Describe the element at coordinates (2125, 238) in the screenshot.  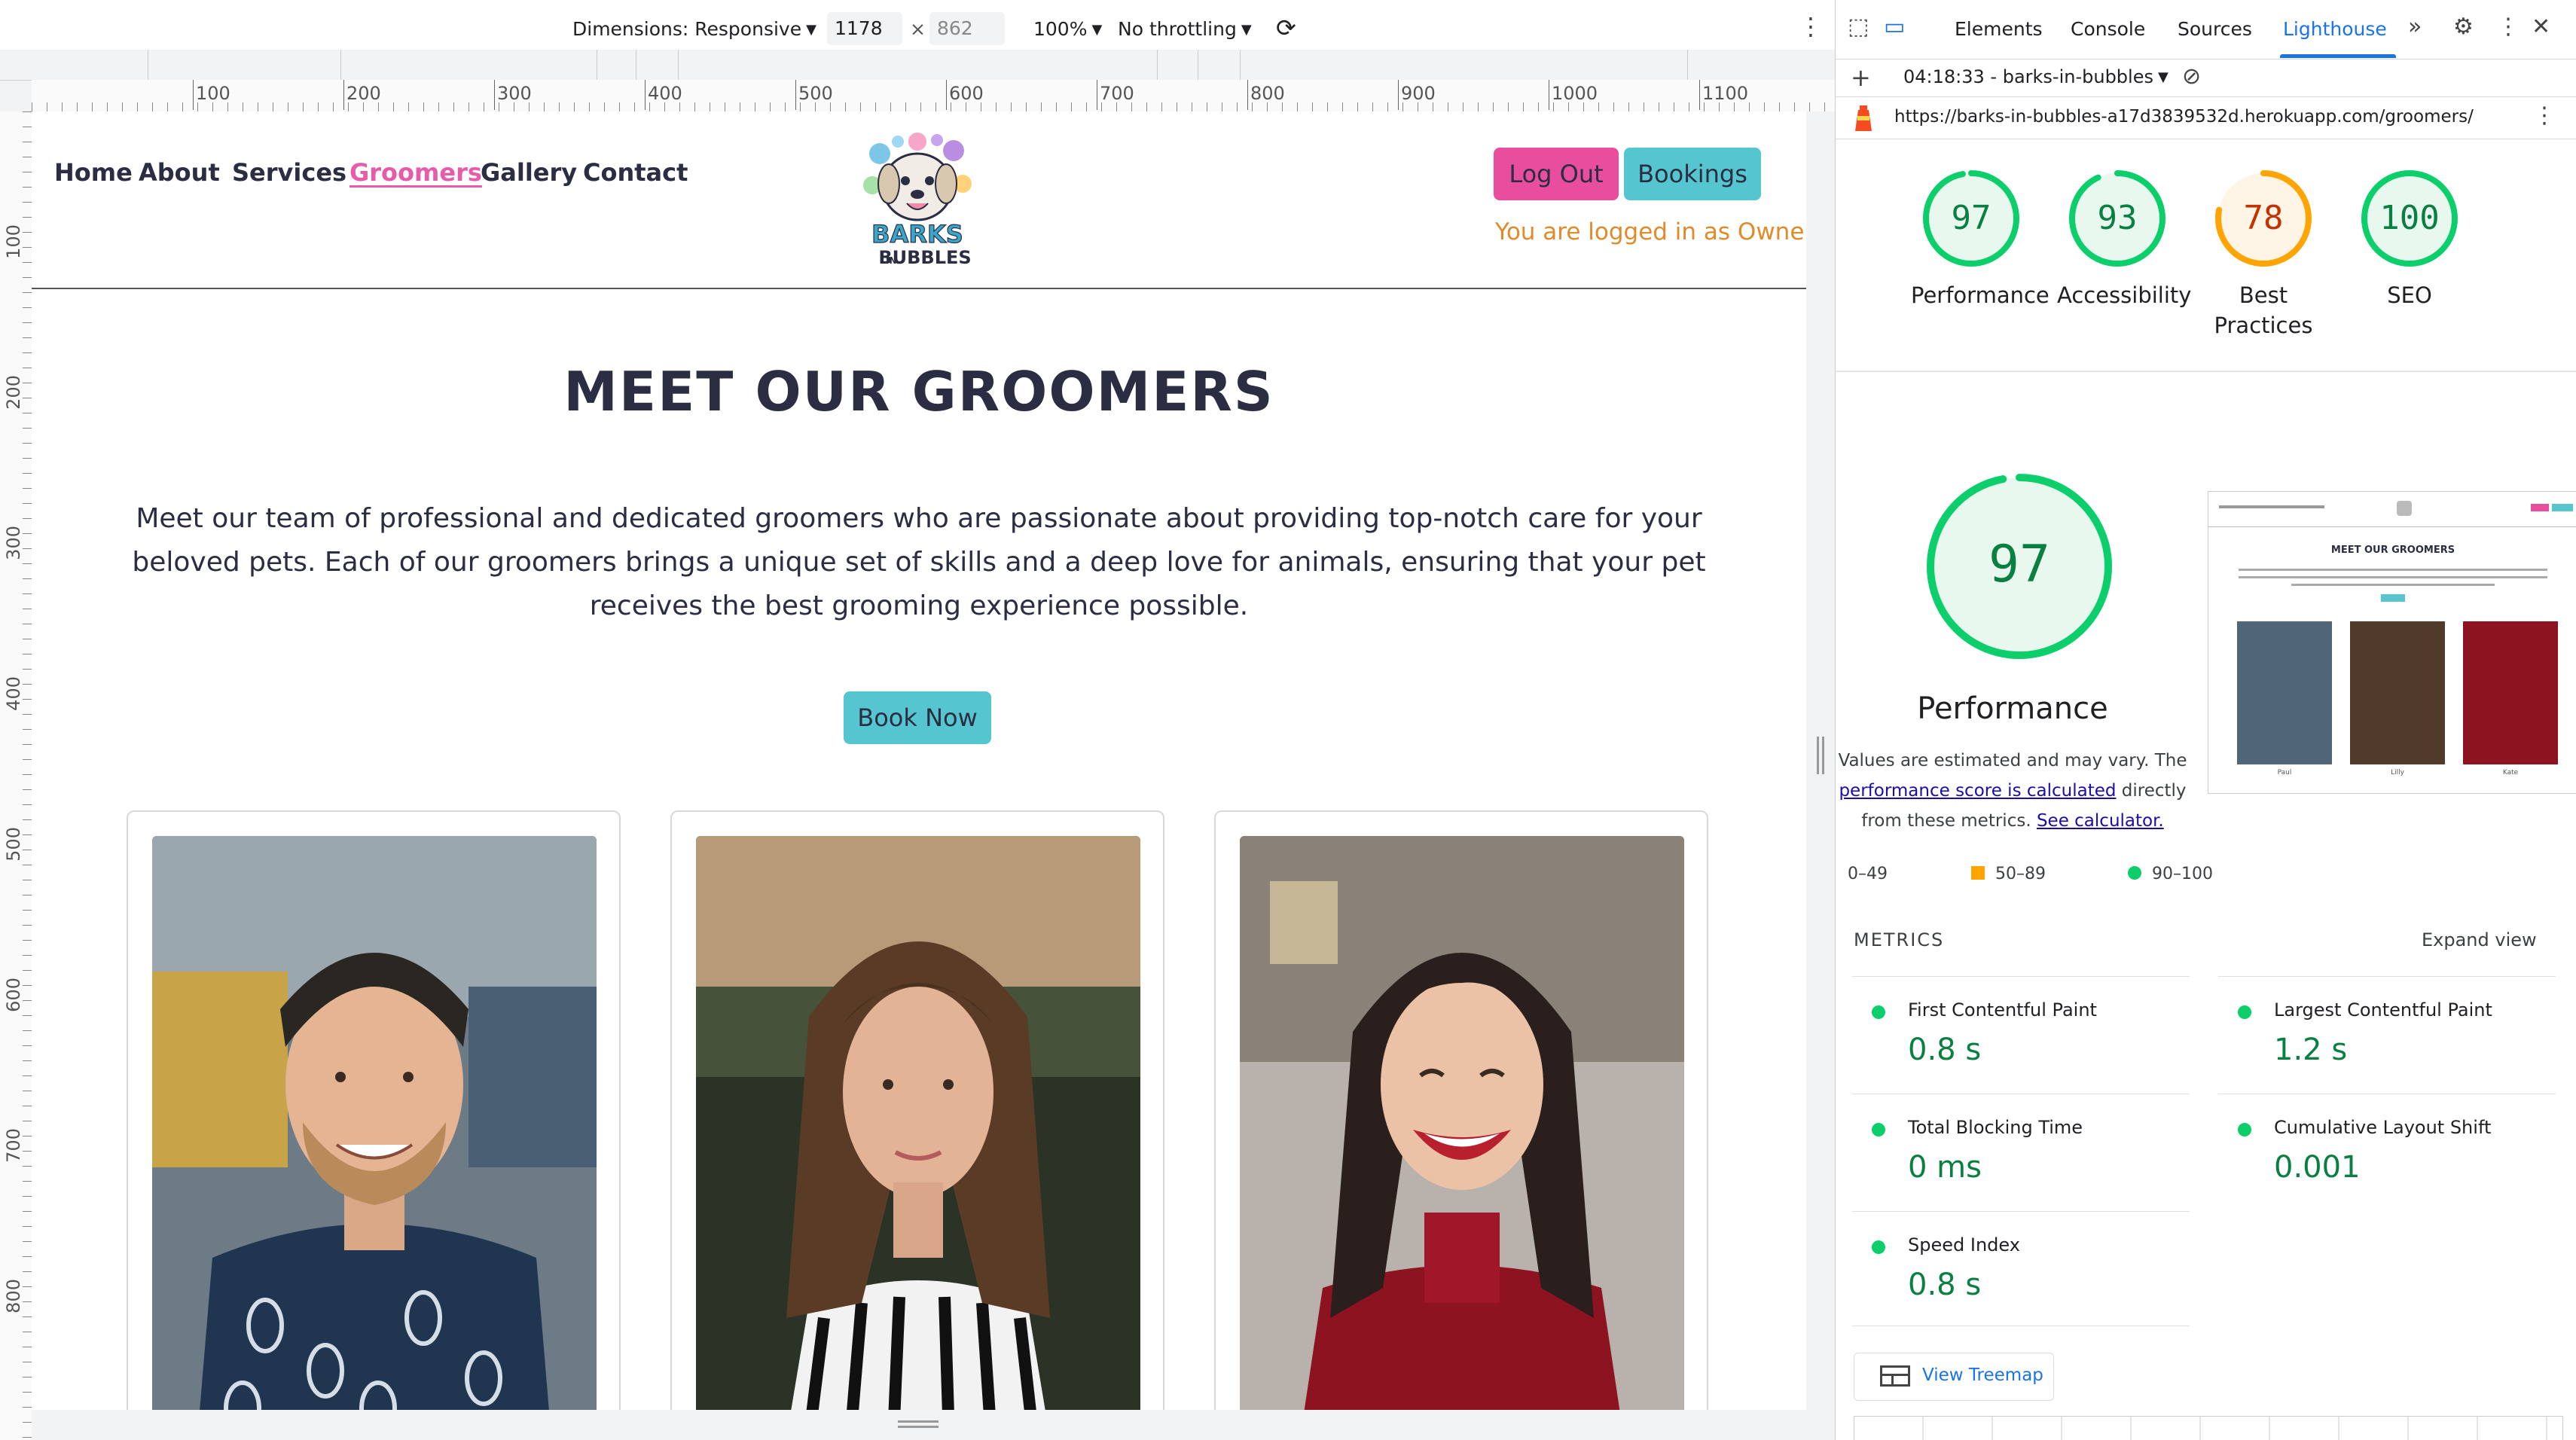
I see `score-gauge-accessibility: 93 Accessibility` at that location.